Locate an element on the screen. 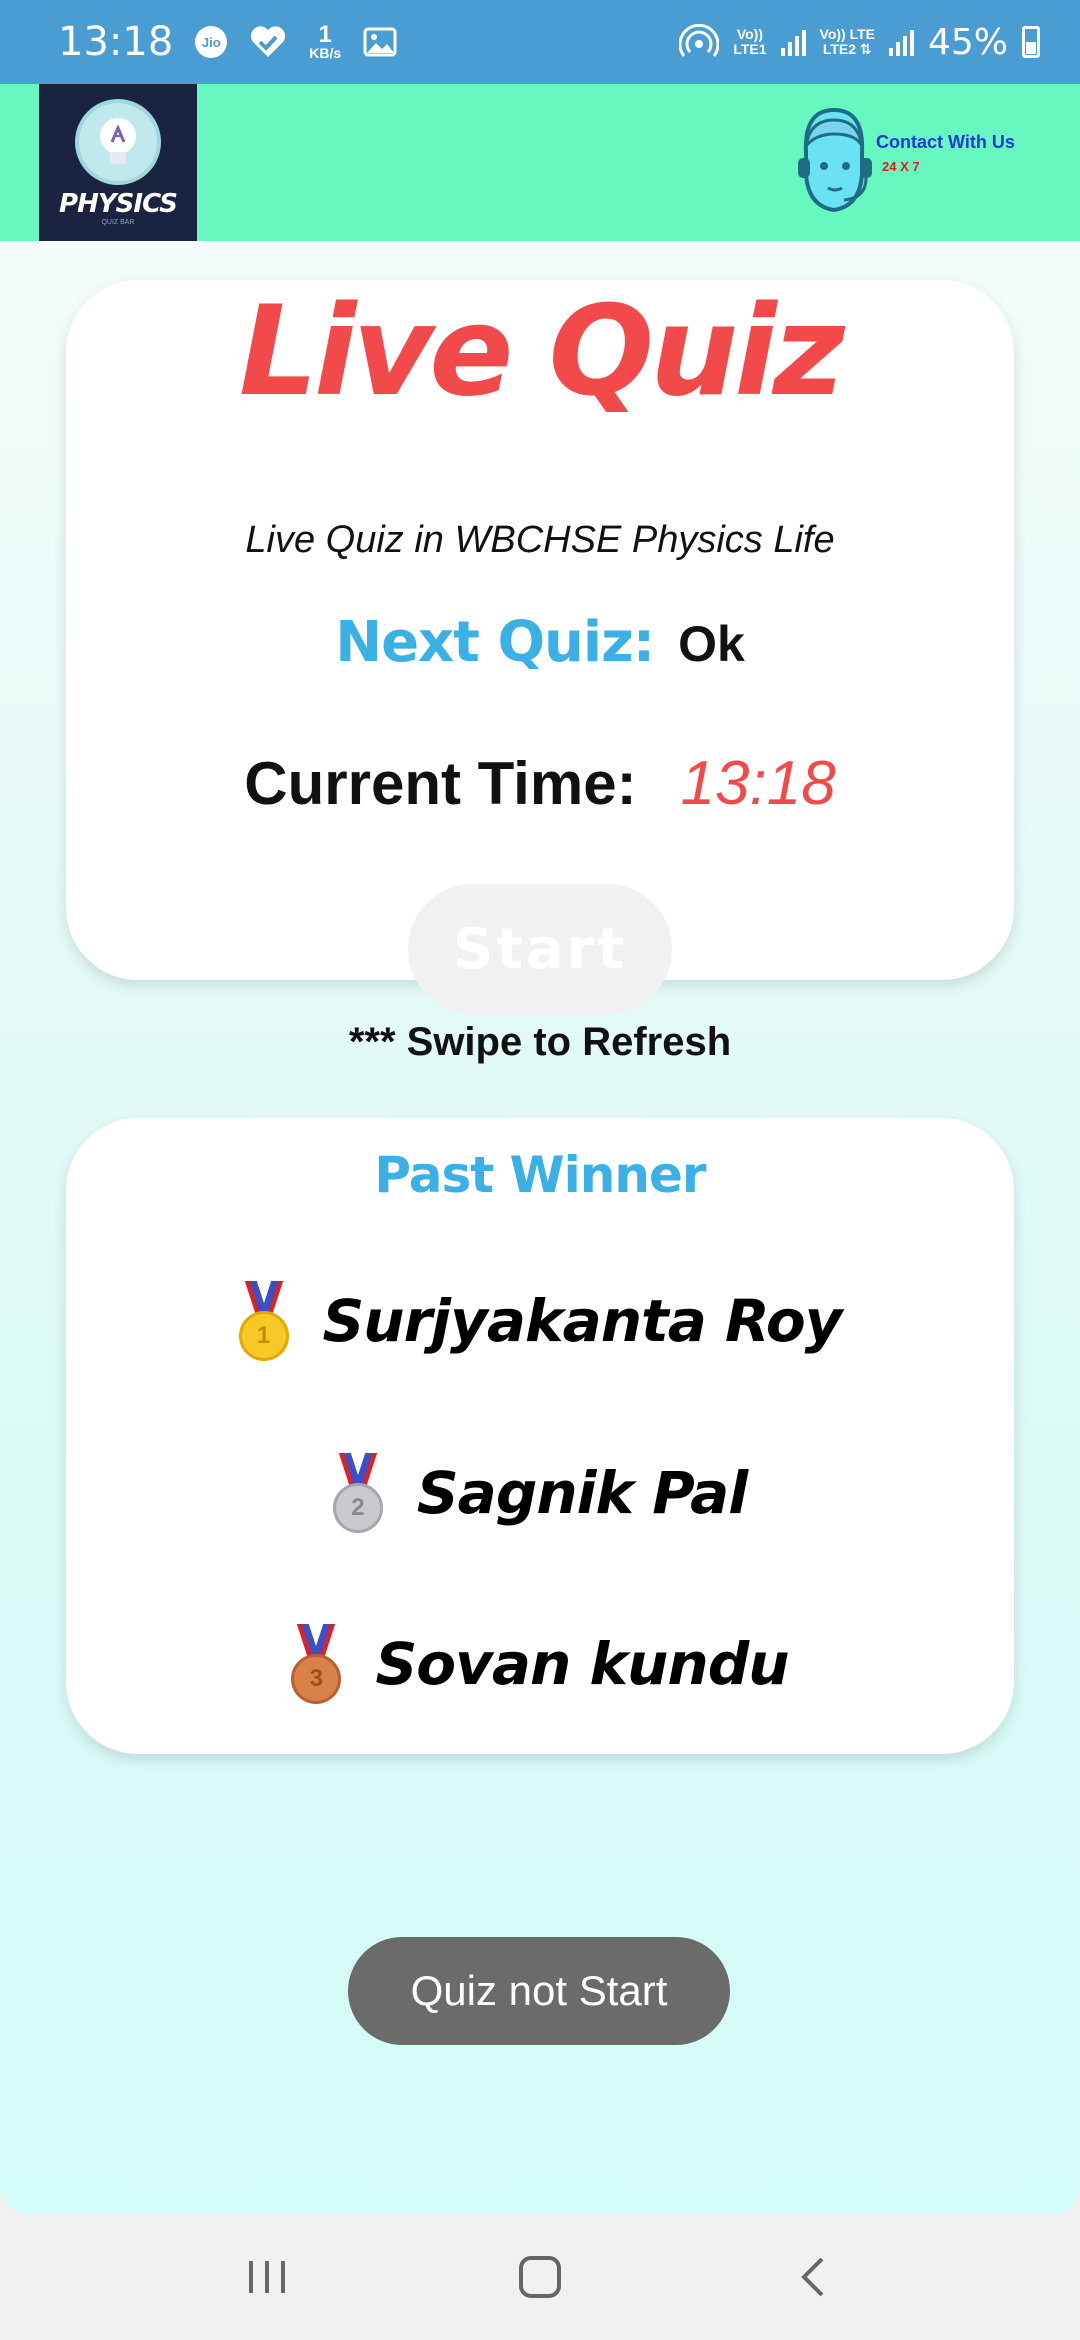  winner-row: 2 Sagnik Pal is located at coordinates (540, 1493).